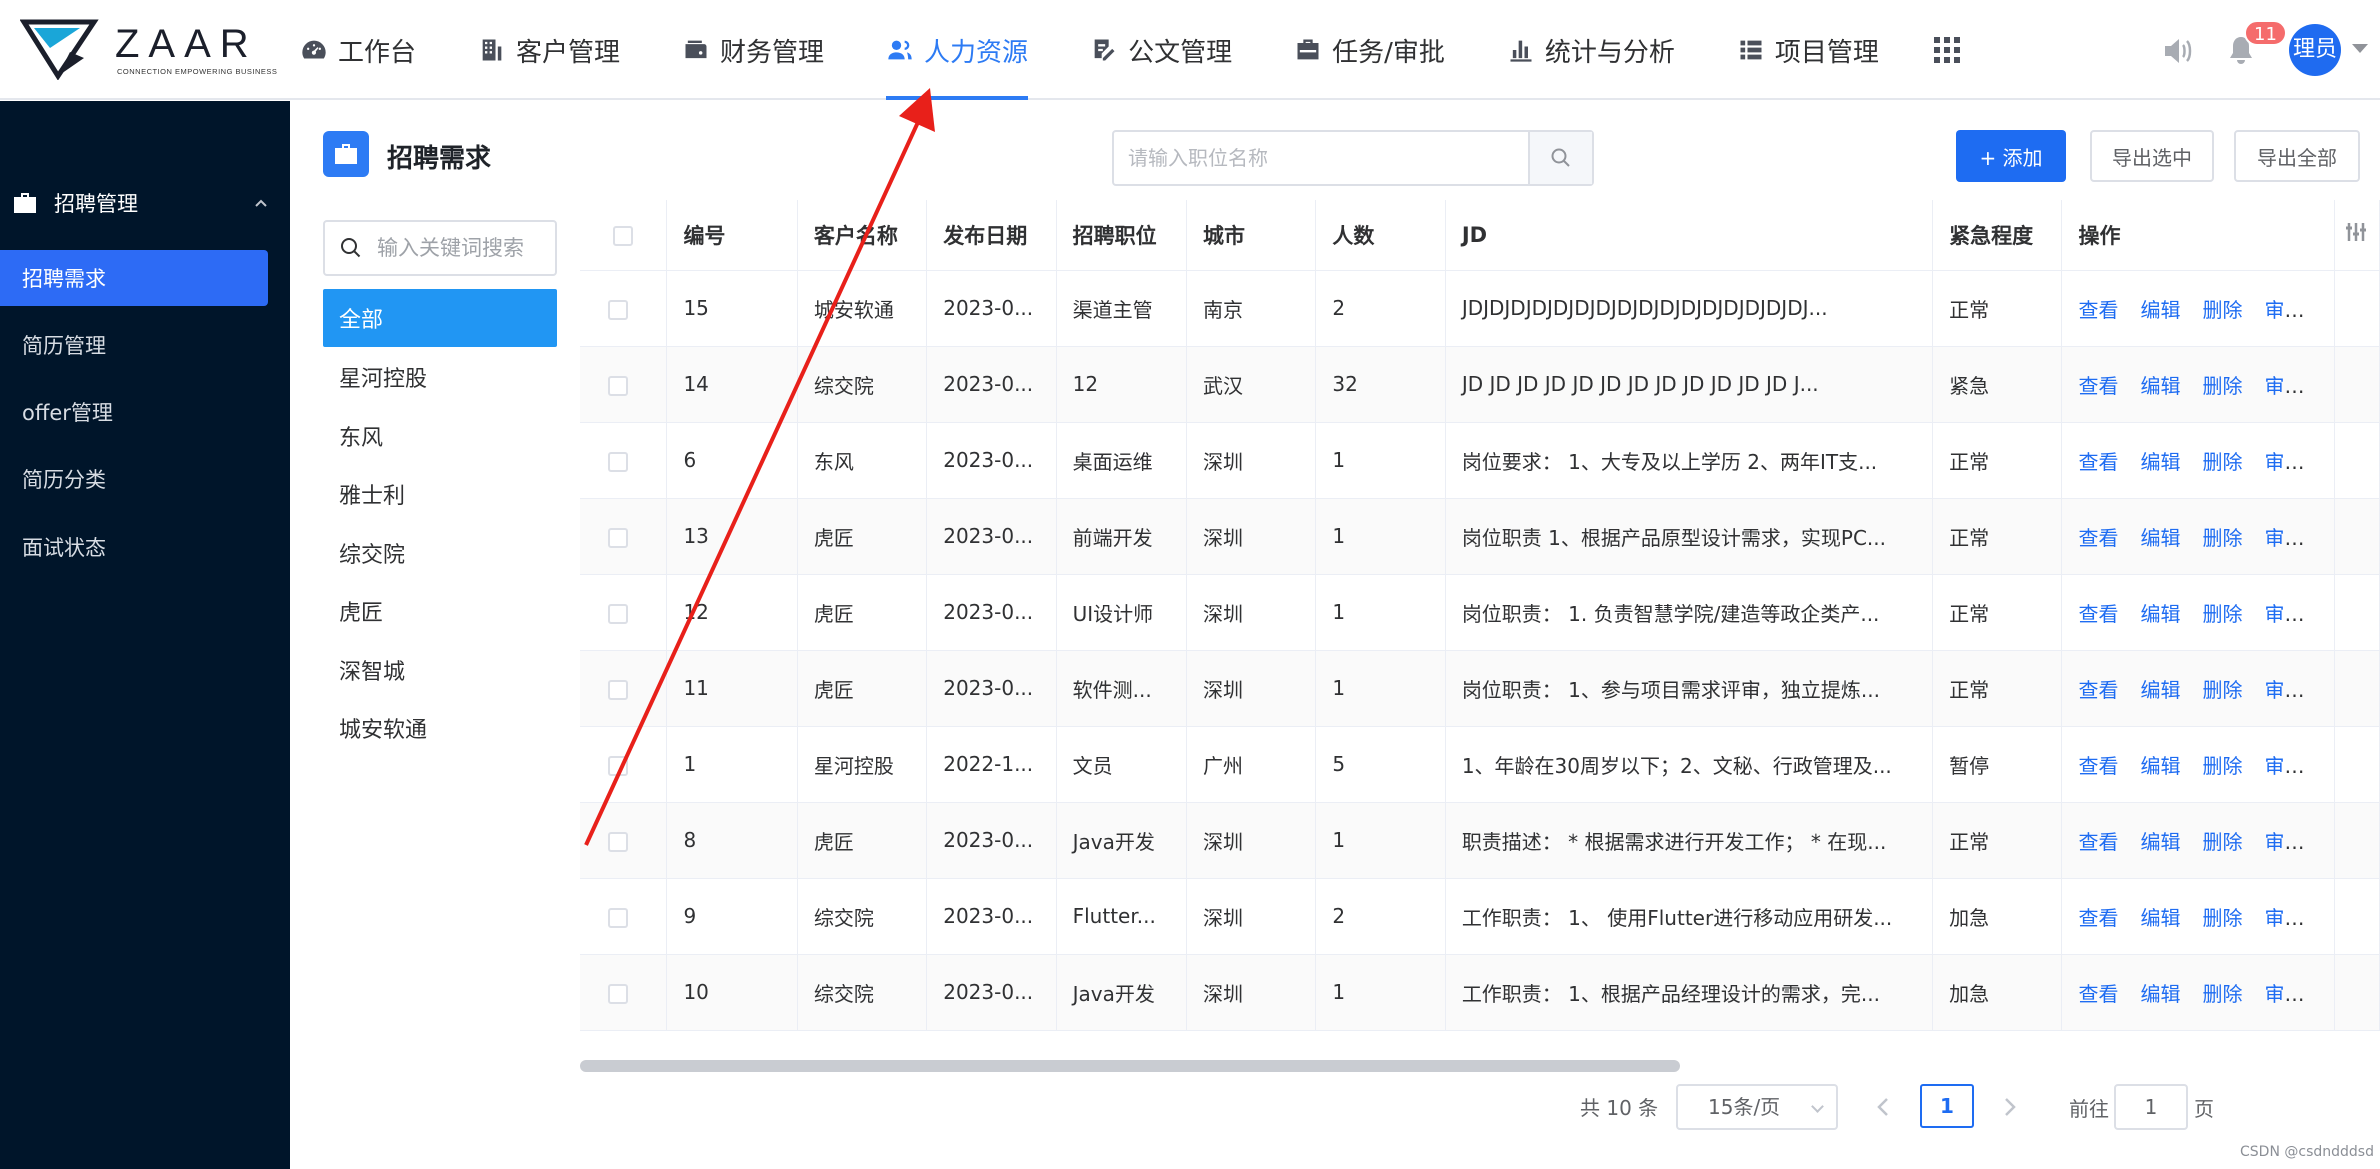 Image resolution: width=2380 pixels, height=1169 pixels. I want to click on column-header: 编号, so click(732, 235).